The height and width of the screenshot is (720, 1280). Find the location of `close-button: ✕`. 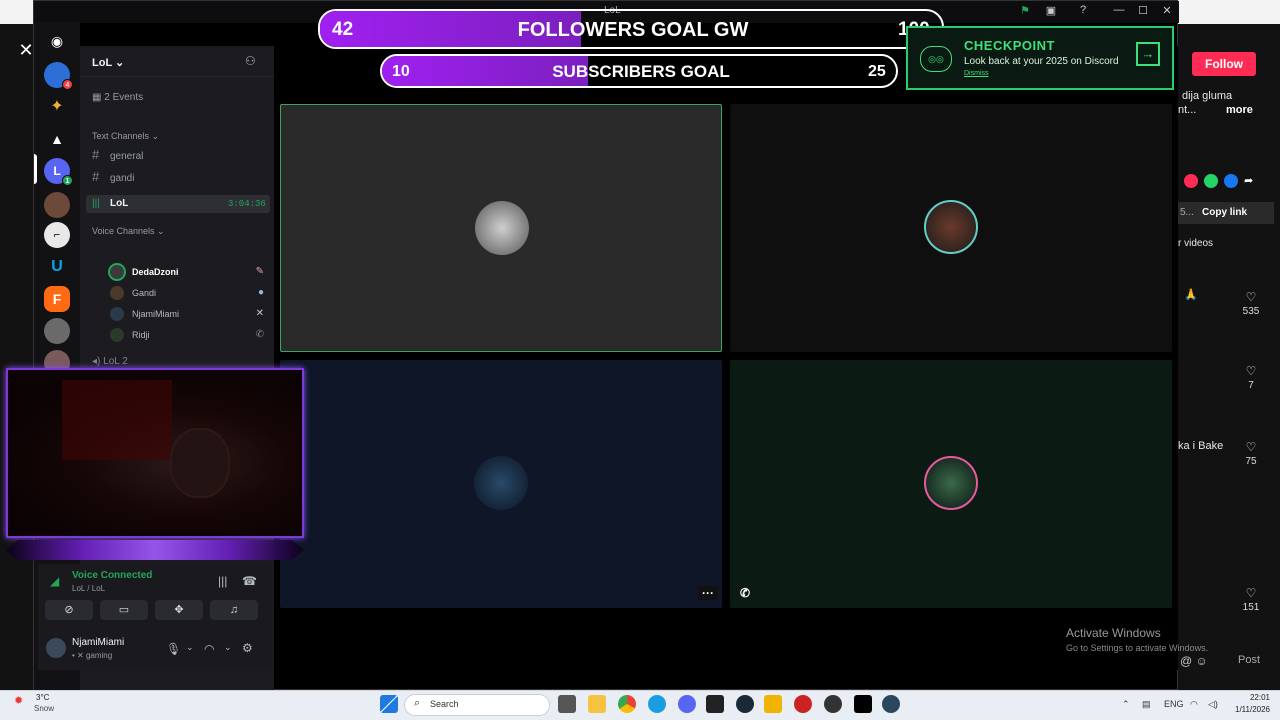

close-button: ✕ is located at coordinates (1167, 10).